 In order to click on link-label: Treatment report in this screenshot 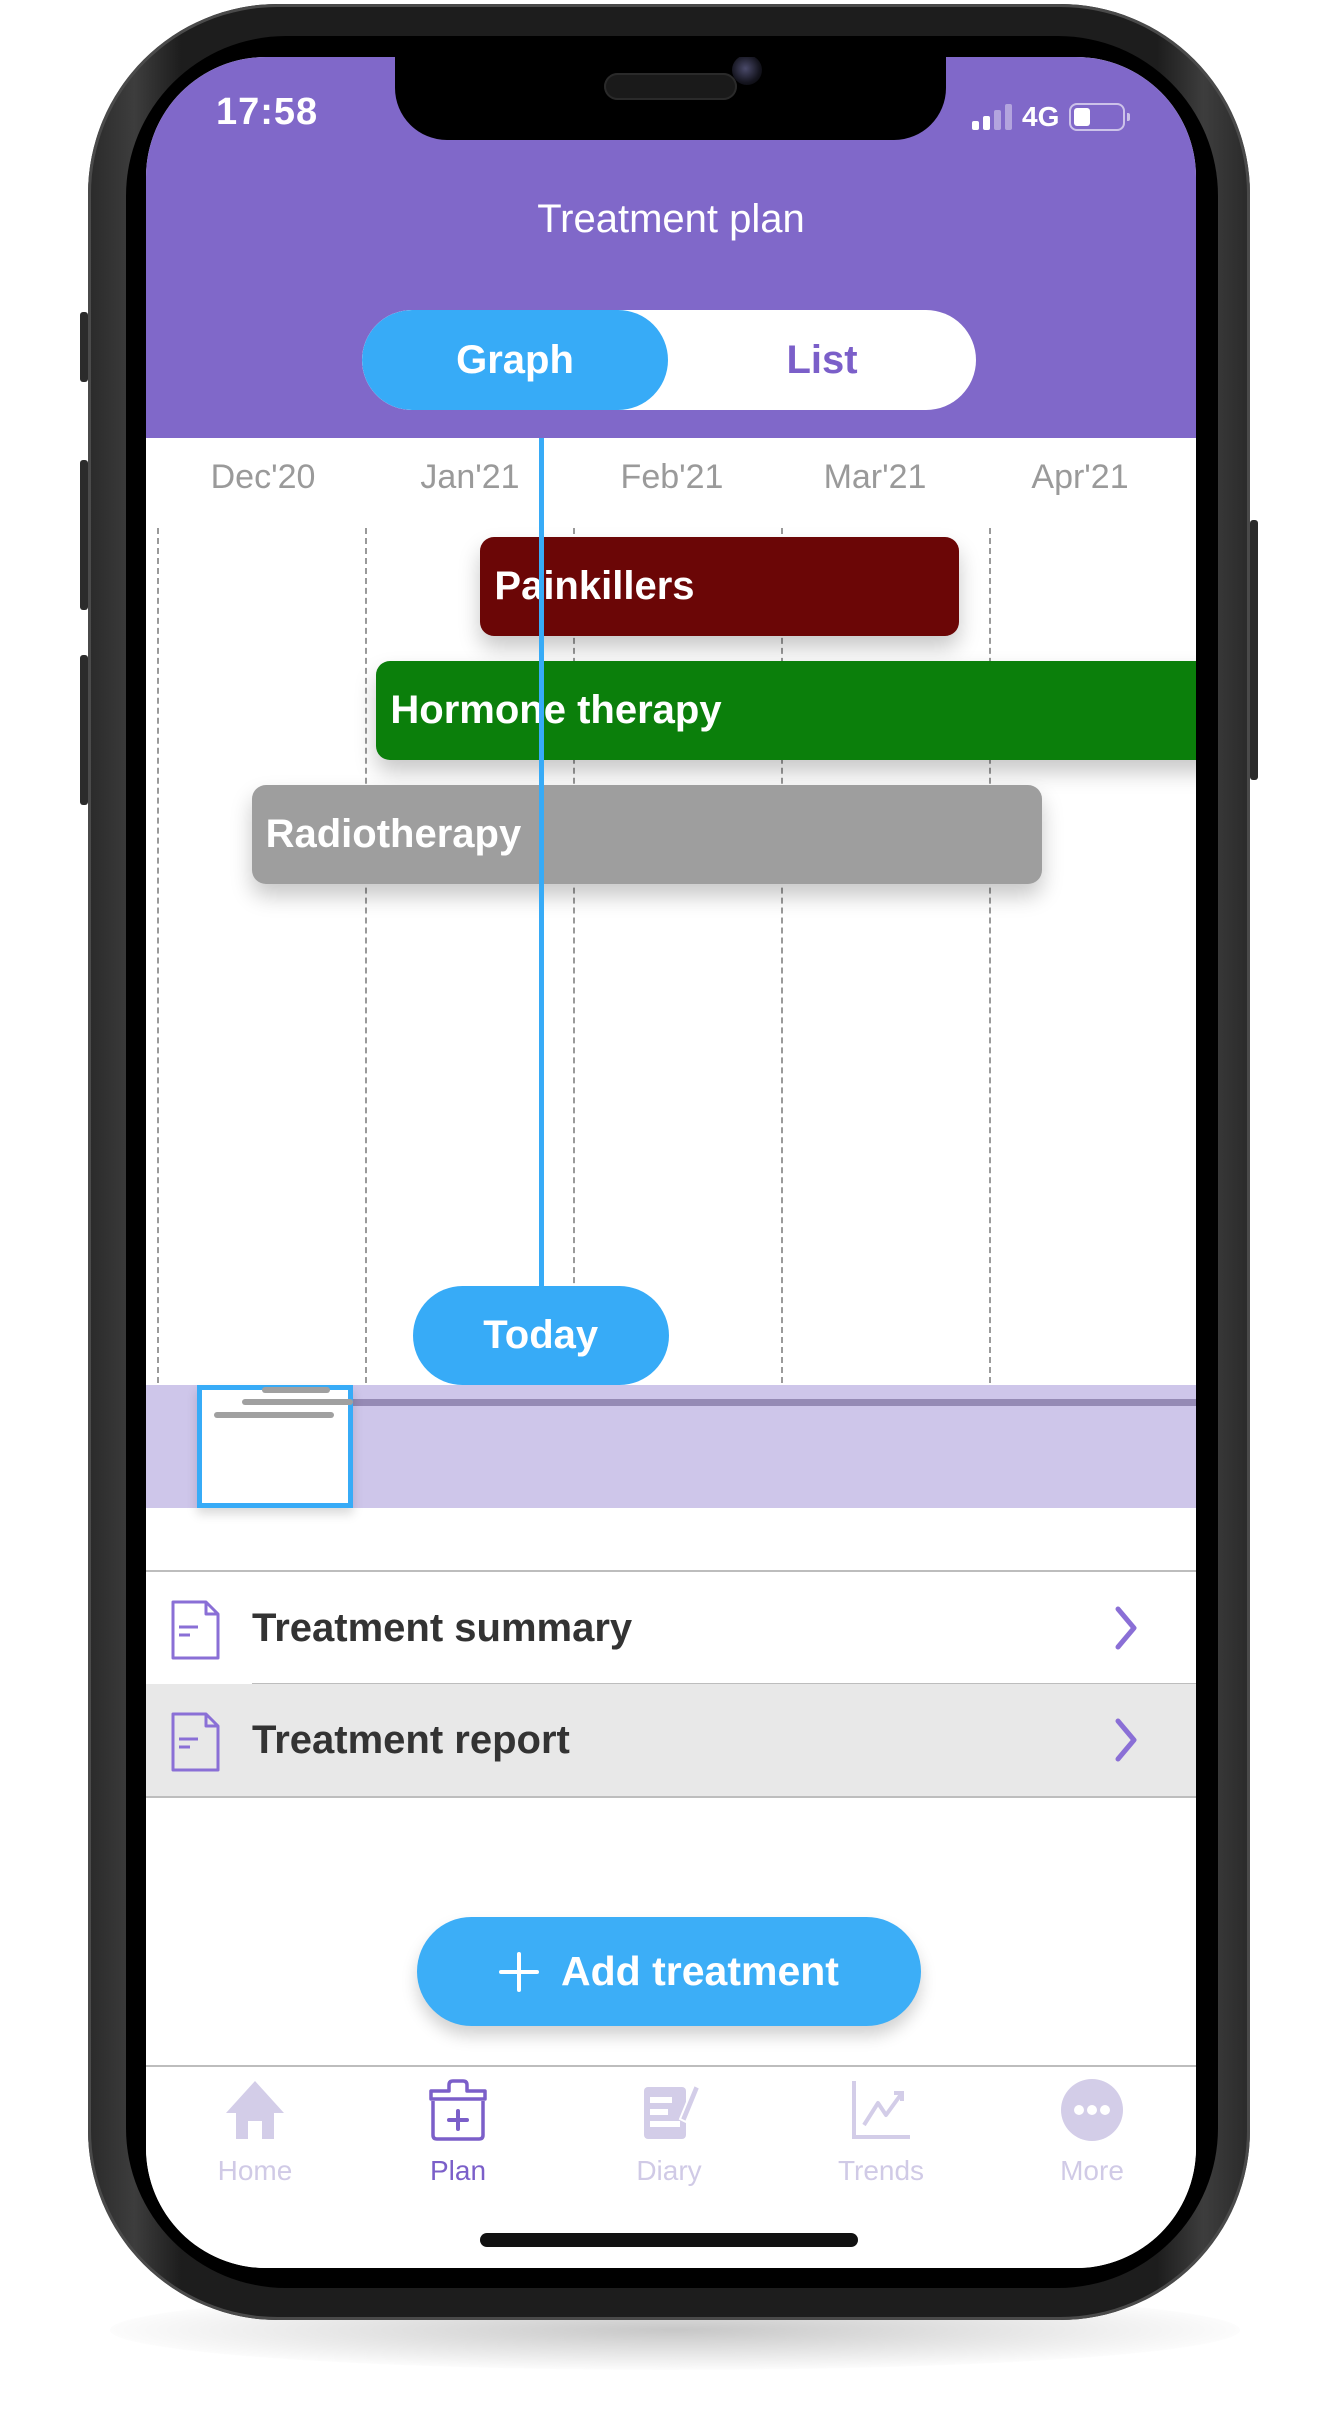, I will do `click(411, 1740)`.